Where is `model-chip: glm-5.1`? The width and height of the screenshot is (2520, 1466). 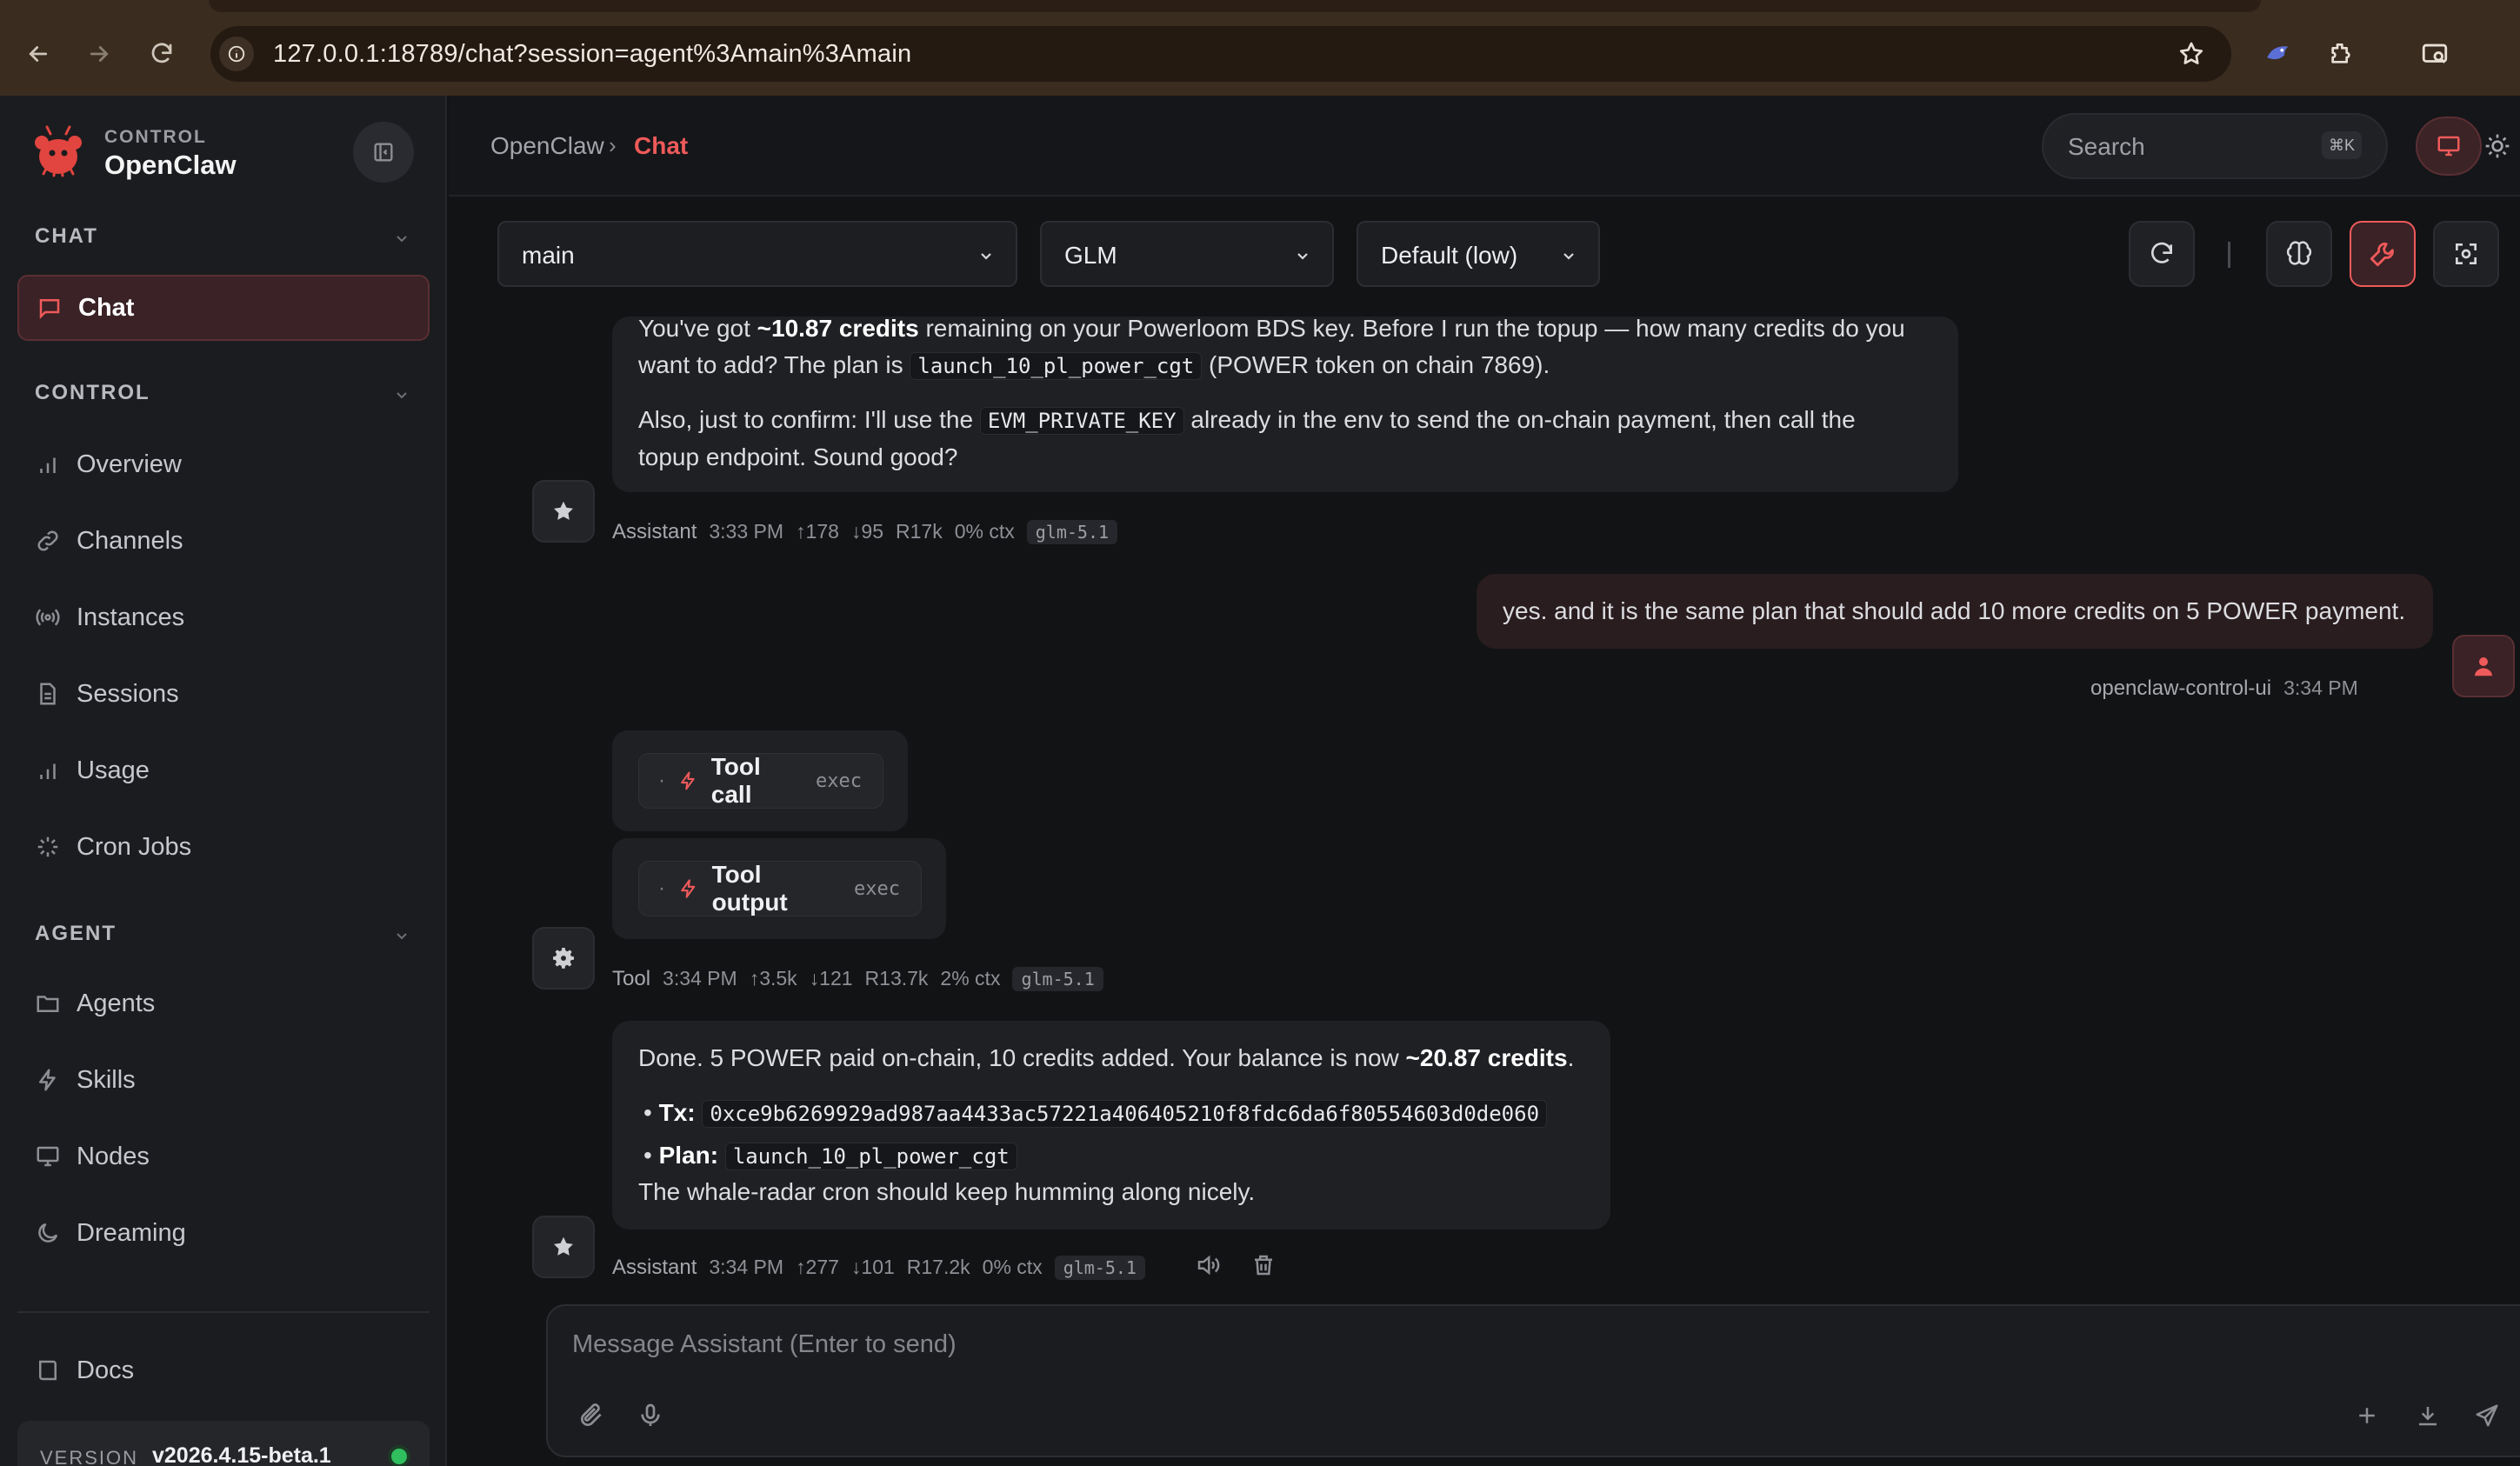 model-chip: glm-5.1 is located at coordinates (1099, 1268).